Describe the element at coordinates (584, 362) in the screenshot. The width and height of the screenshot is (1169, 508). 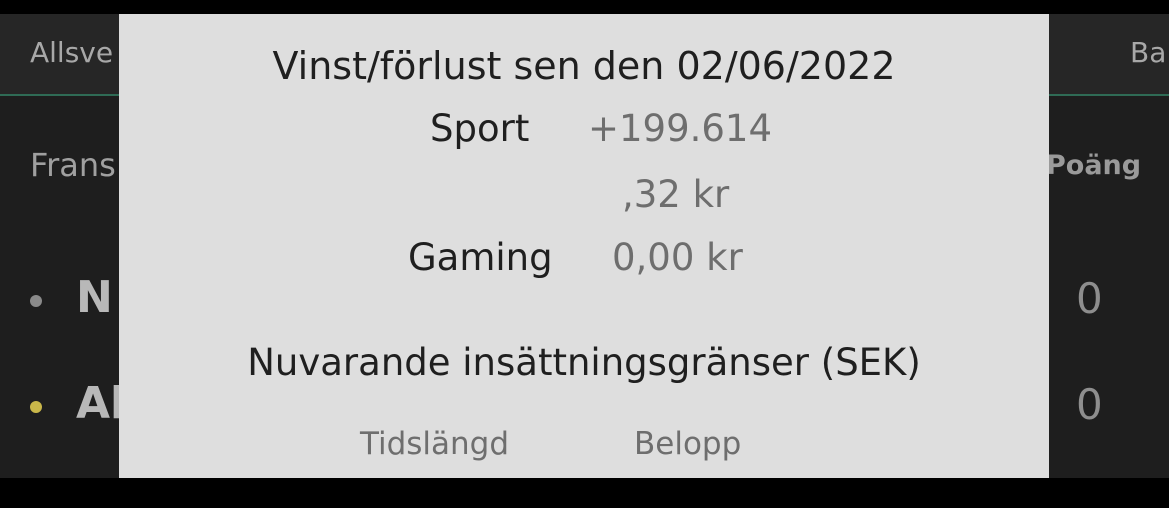
I see `deposit-limits-heading: Nuvarande insättningsgränser (SEK)` at that location.